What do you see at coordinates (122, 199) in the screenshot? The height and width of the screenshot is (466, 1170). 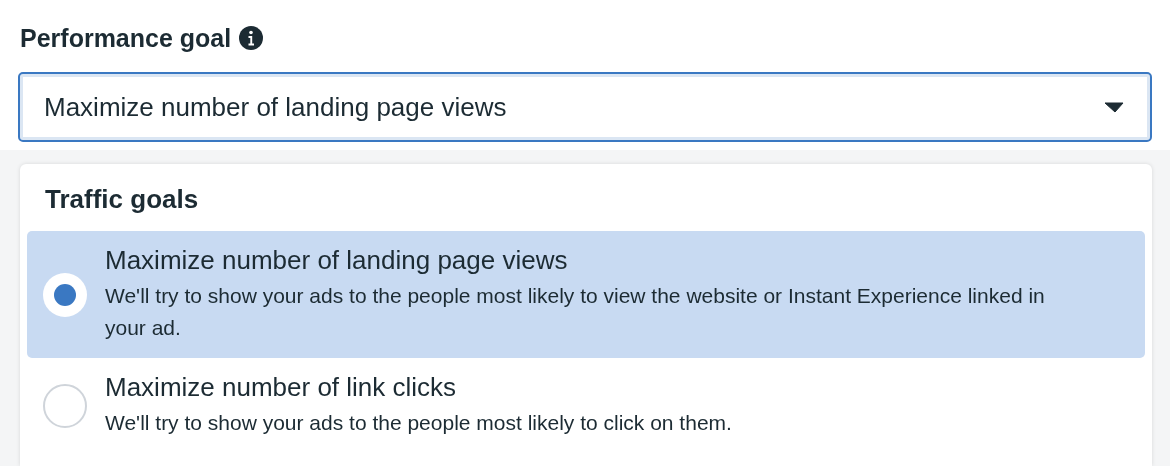 I see `group-heading: Traffic goals` at bounding box center [122, 199].